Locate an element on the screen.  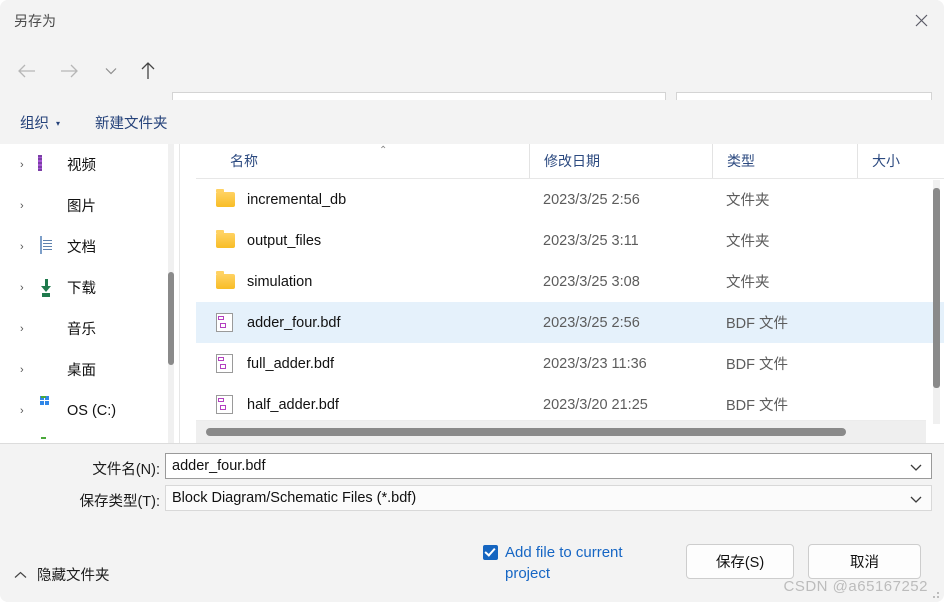
table-row: incremental_db 2023/3/25 2:56 文件夹 is located at coordinates (570, 199).